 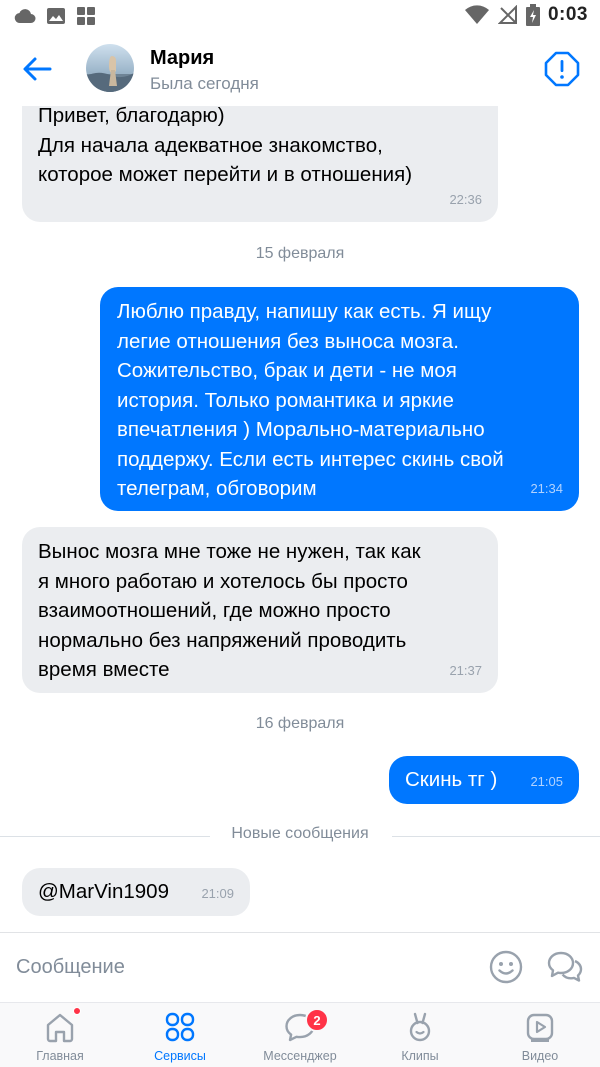 I want to click on chat-bubbles-icon, so click(x=565, y=967).